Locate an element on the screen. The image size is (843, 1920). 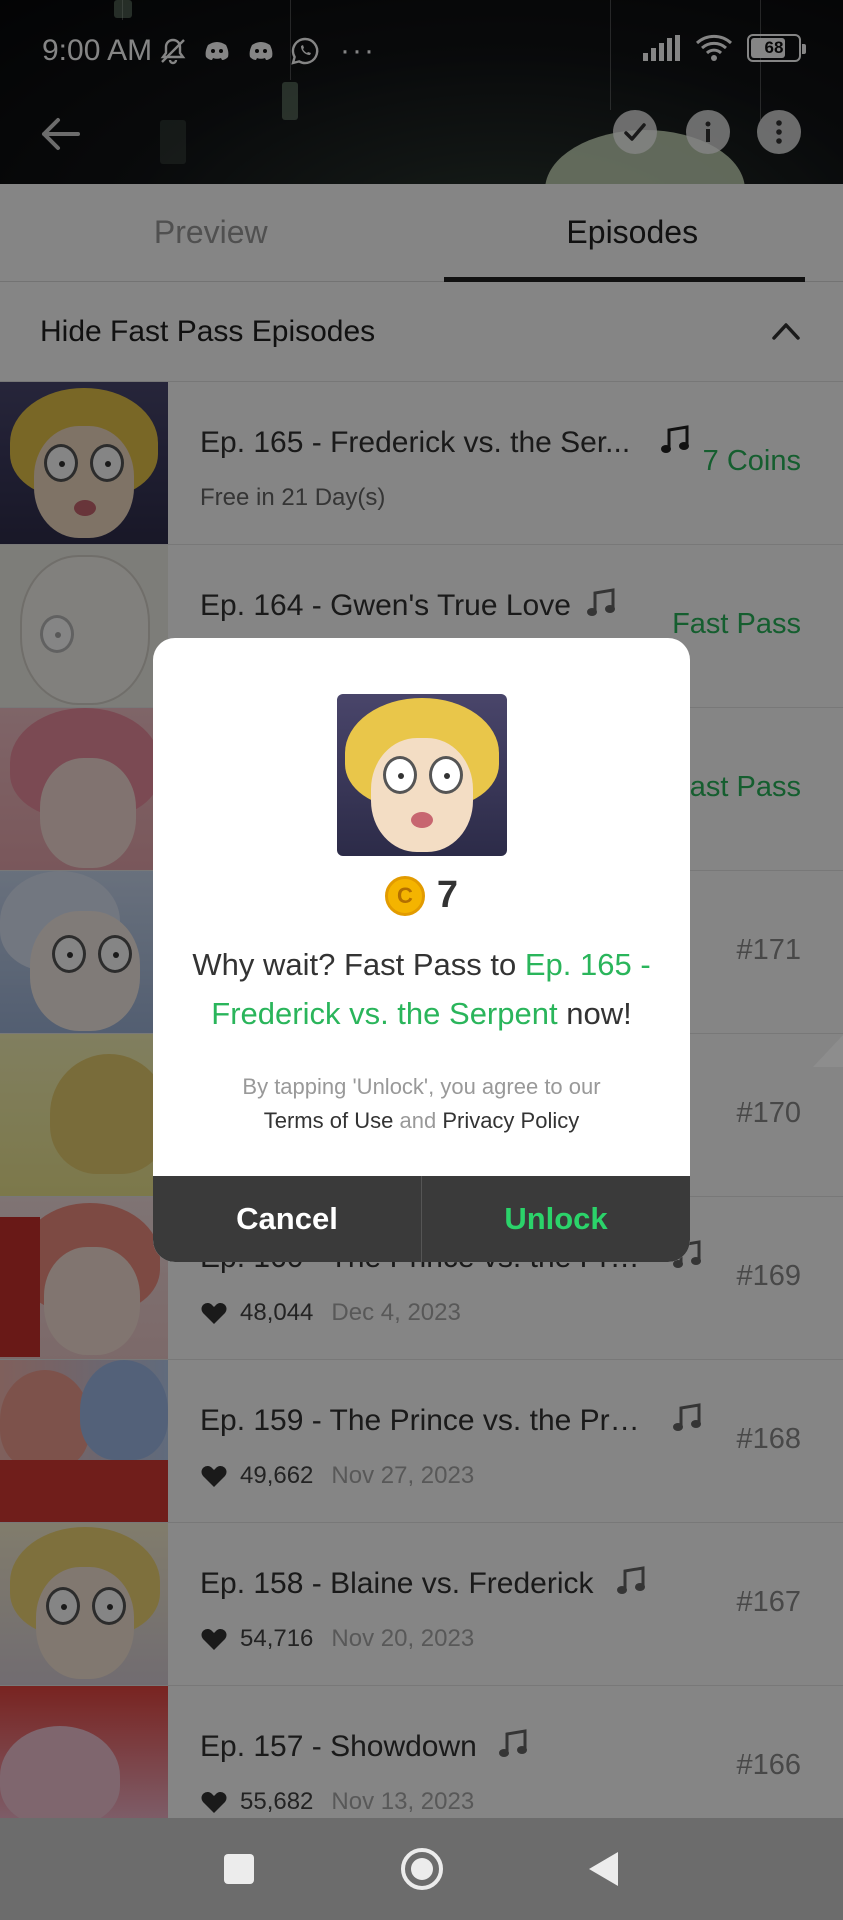
system-nav-bar is located at coordinates (421, 1869).